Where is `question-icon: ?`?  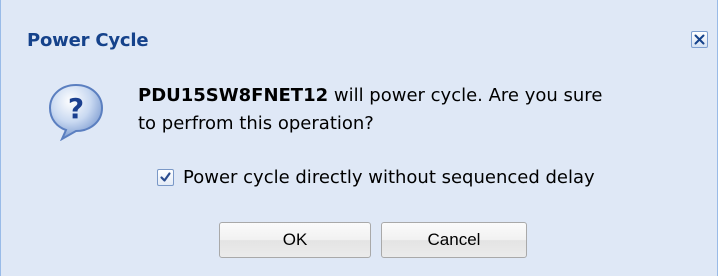 question-icon: ? is located at coordinates (76, 112).